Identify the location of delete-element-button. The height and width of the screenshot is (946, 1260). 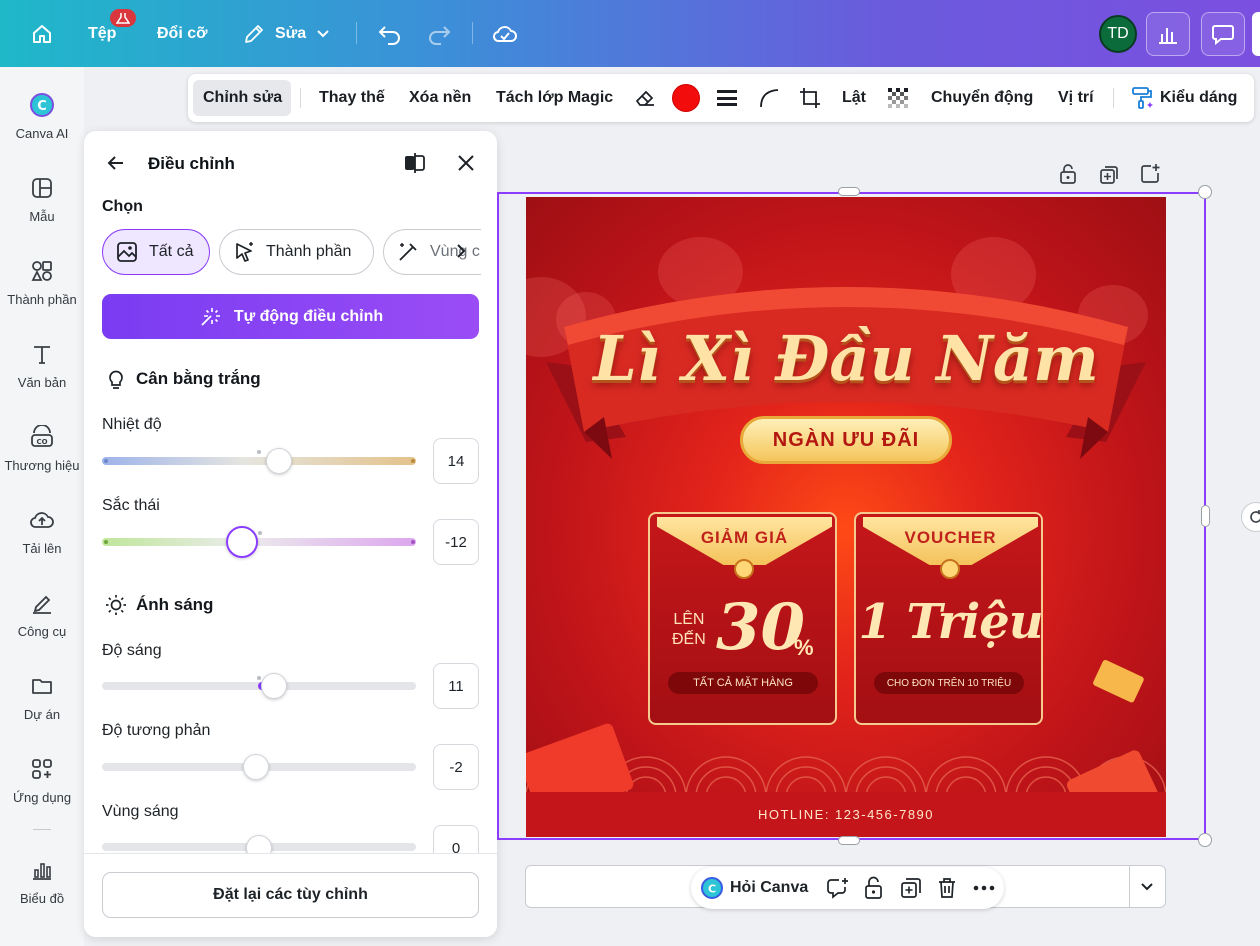
(947, 888).